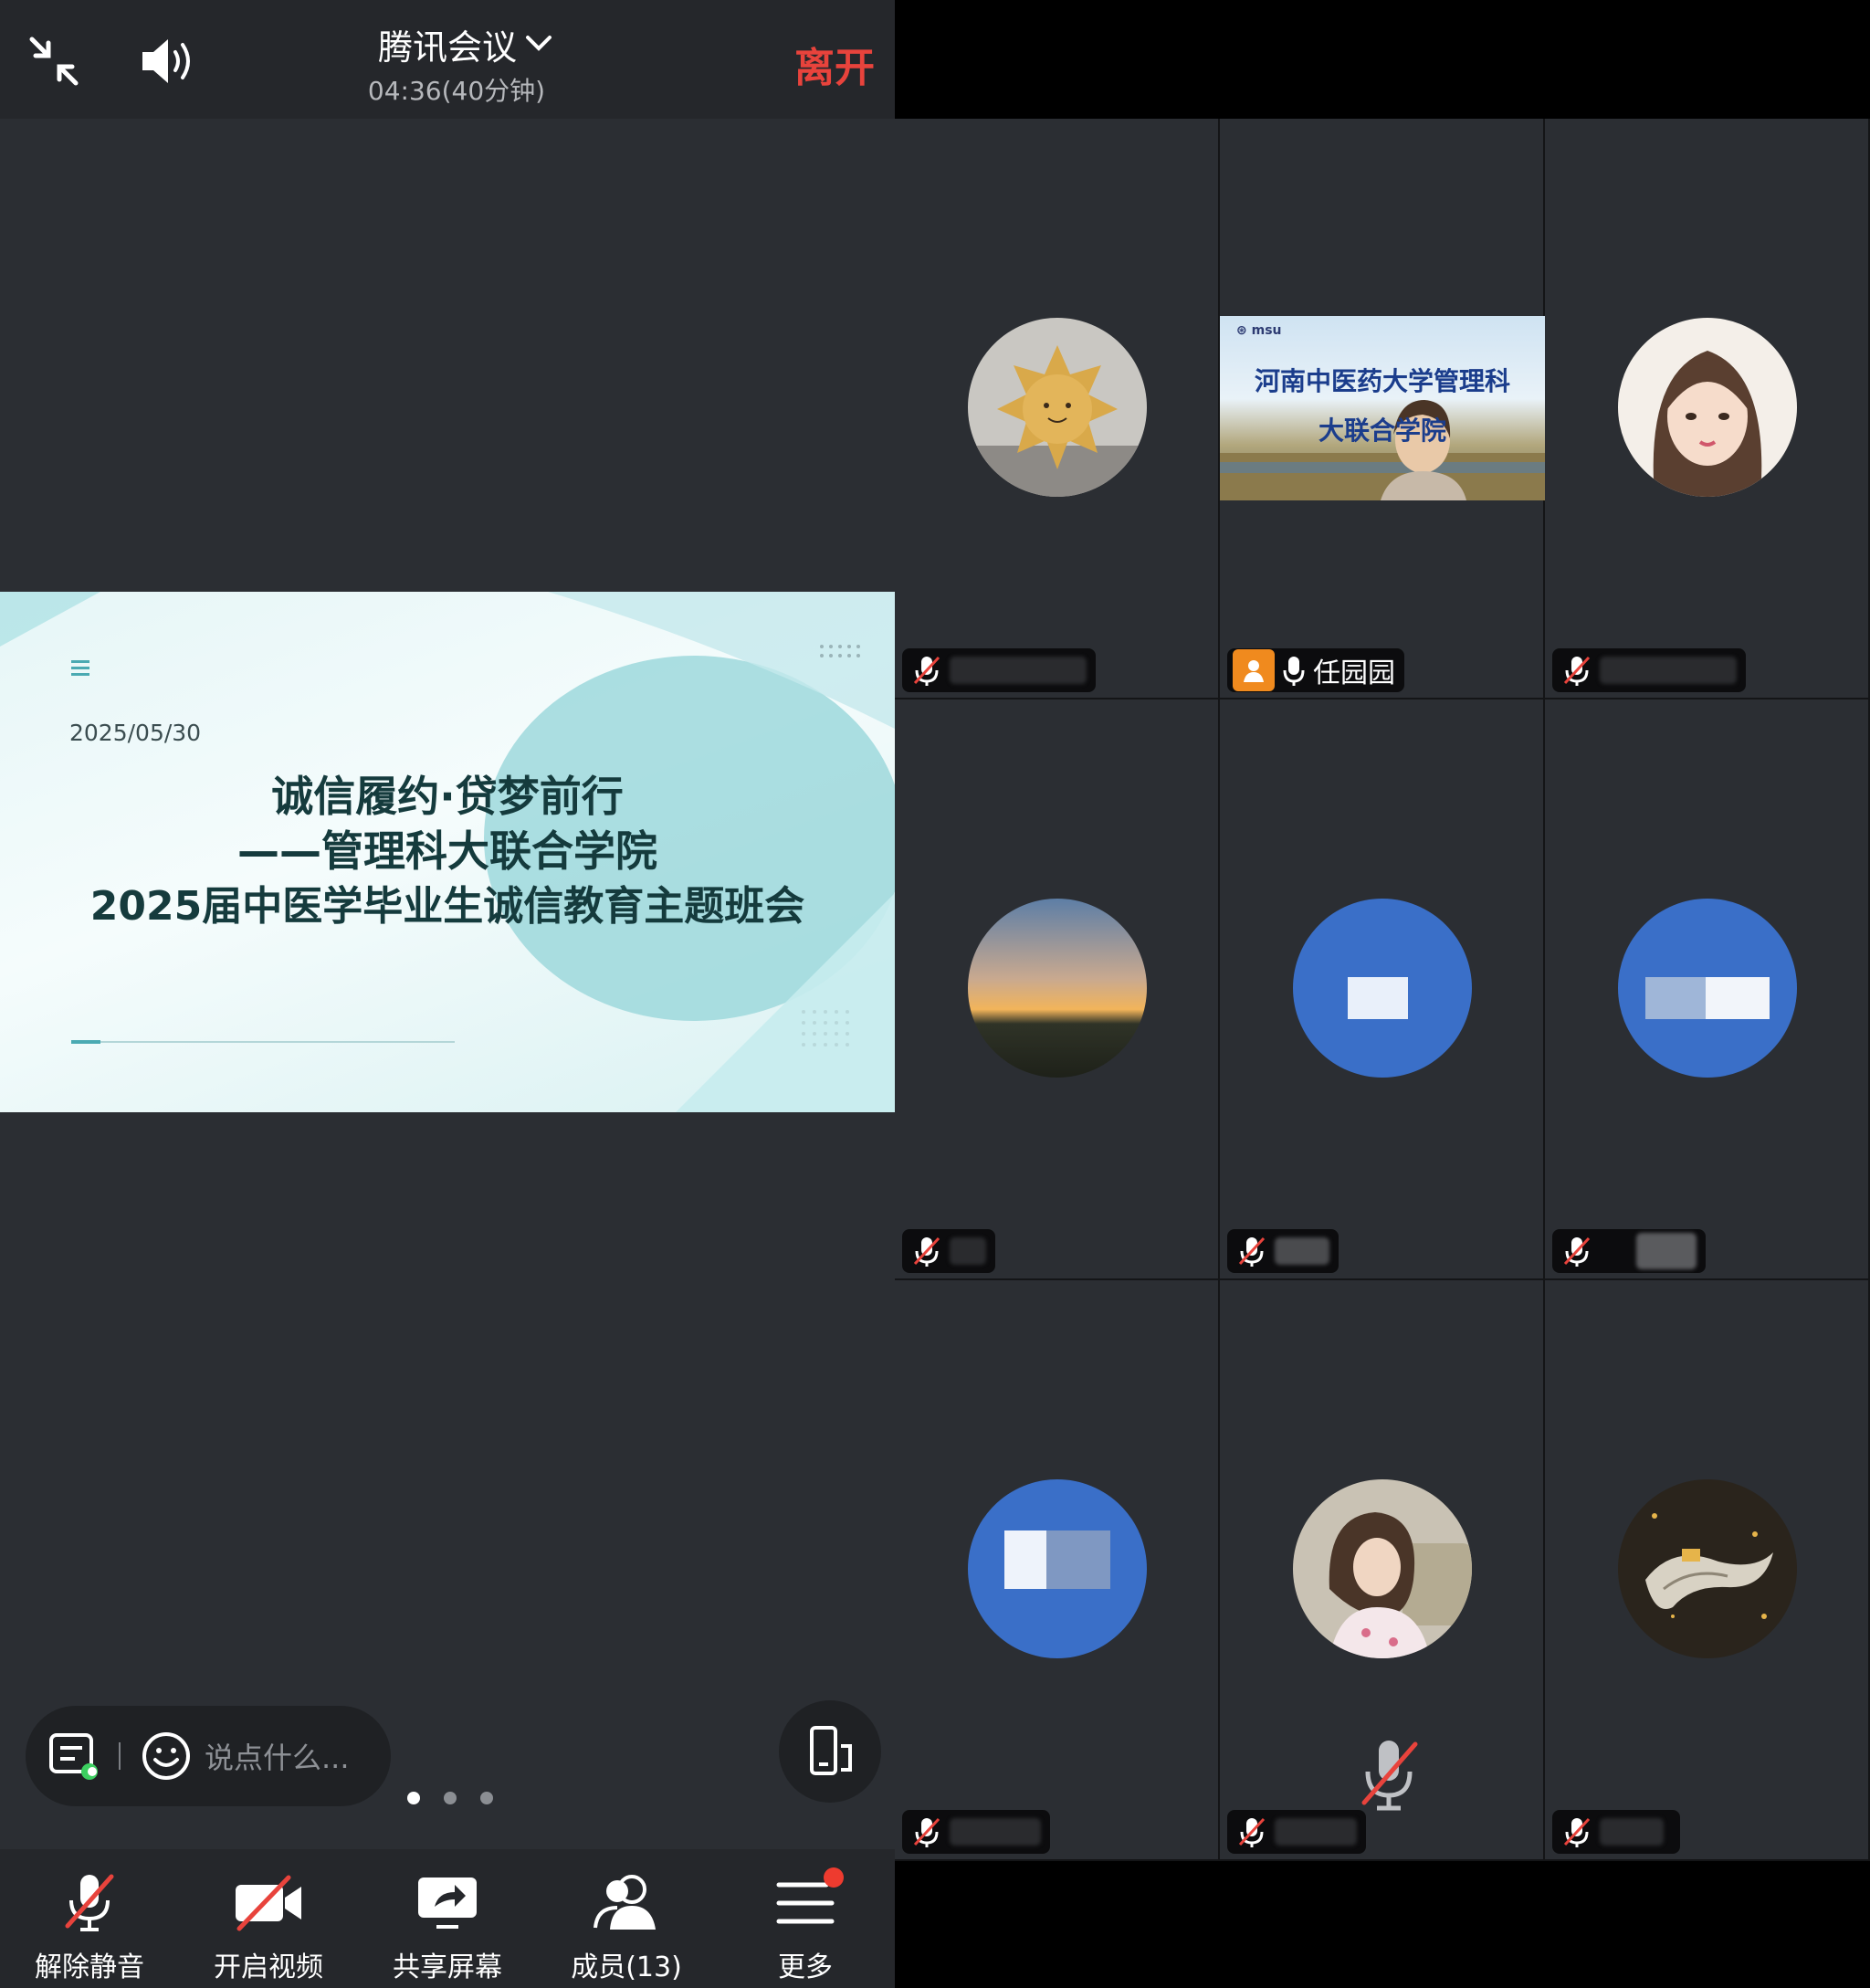 The height and width of the screenshot is (1988, 1870). I want to click on members-button: 成员(13), so click(626, 1918).